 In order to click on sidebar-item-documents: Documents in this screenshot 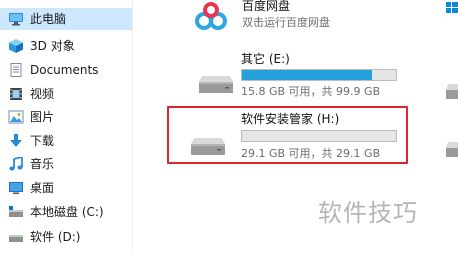, I will do `click(66, 70)`.